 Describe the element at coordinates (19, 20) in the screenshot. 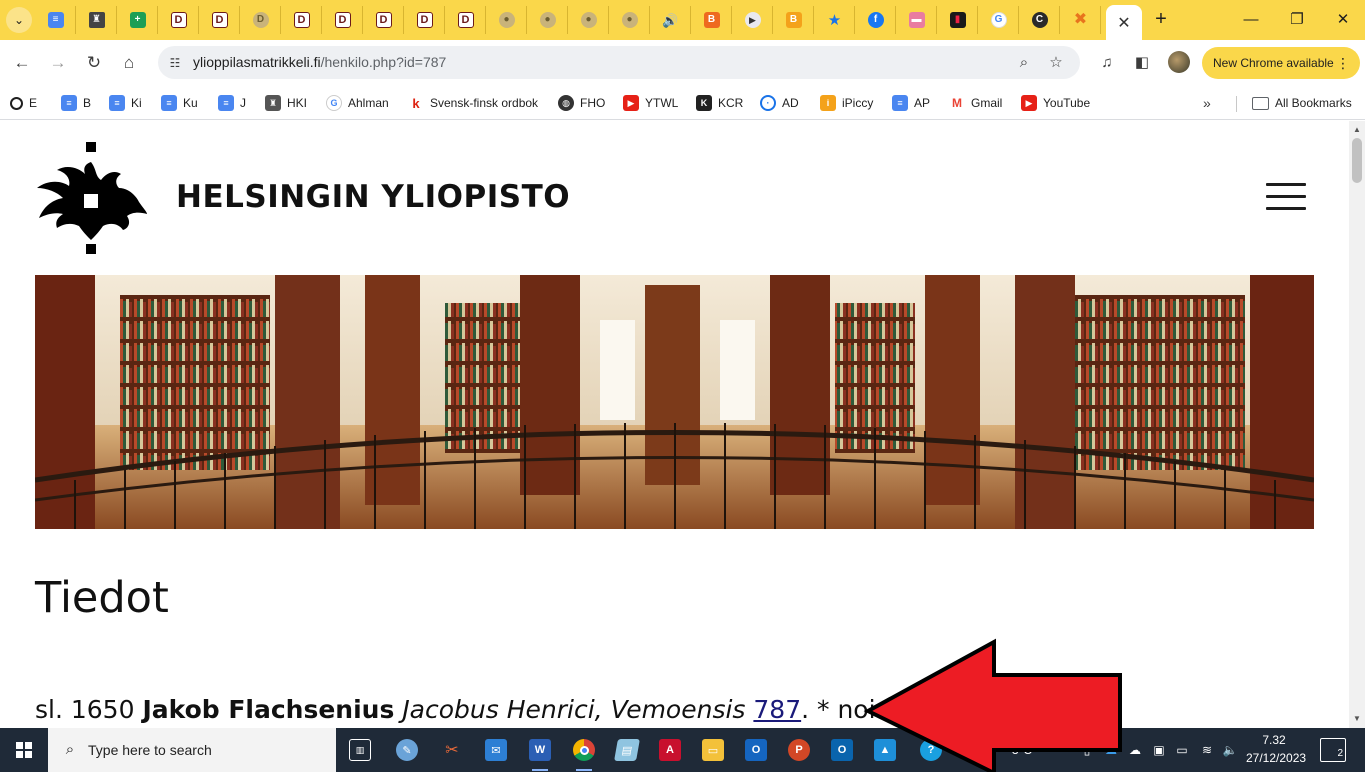

I see `tab-search-icon: ⌄` at that location.